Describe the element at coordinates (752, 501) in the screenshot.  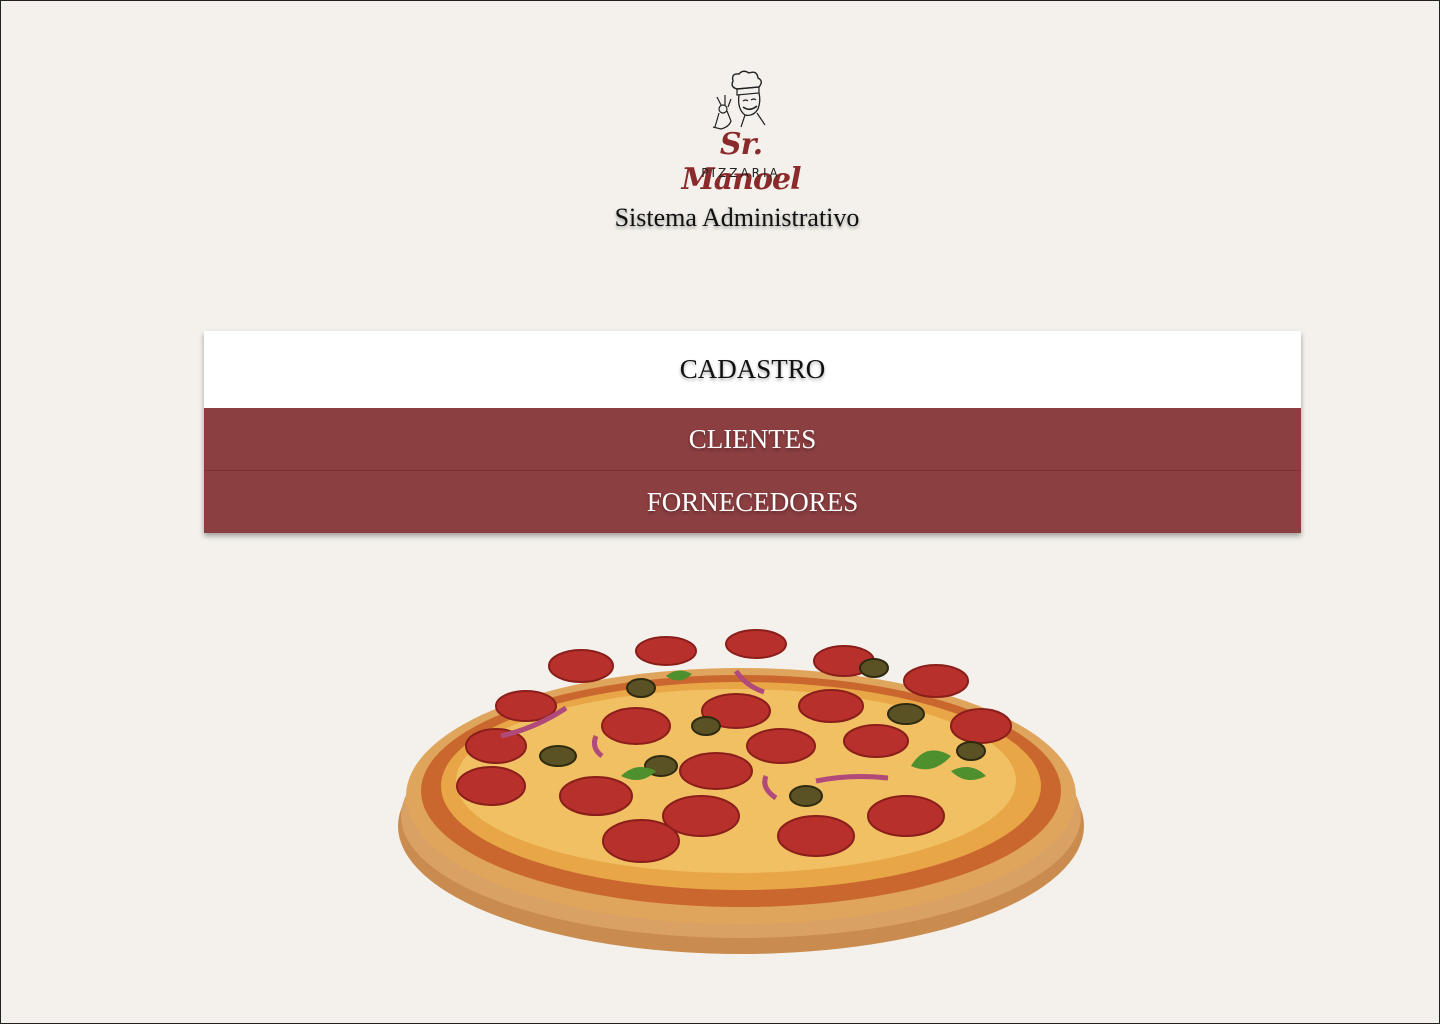
I see `menu-item-fornecedores: FORNECEDORES` at that location.